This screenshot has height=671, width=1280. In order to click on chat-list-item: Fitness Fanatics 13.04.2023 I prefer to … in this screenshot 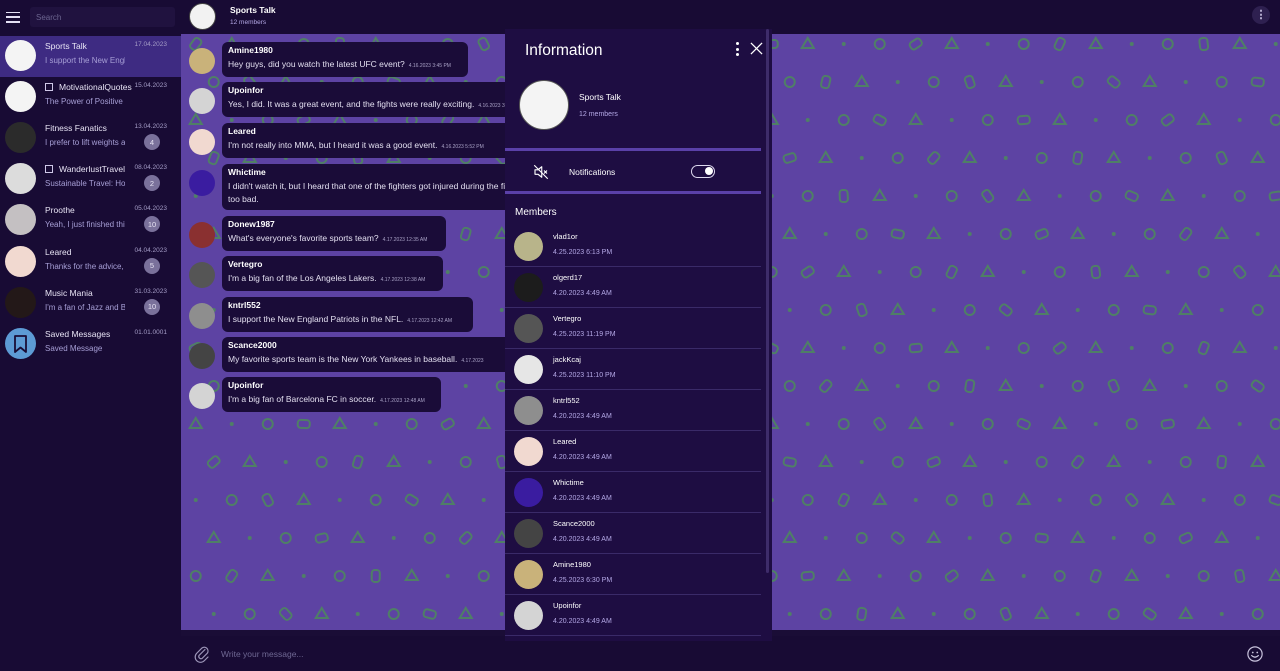, I will do `click(90, 138)`.